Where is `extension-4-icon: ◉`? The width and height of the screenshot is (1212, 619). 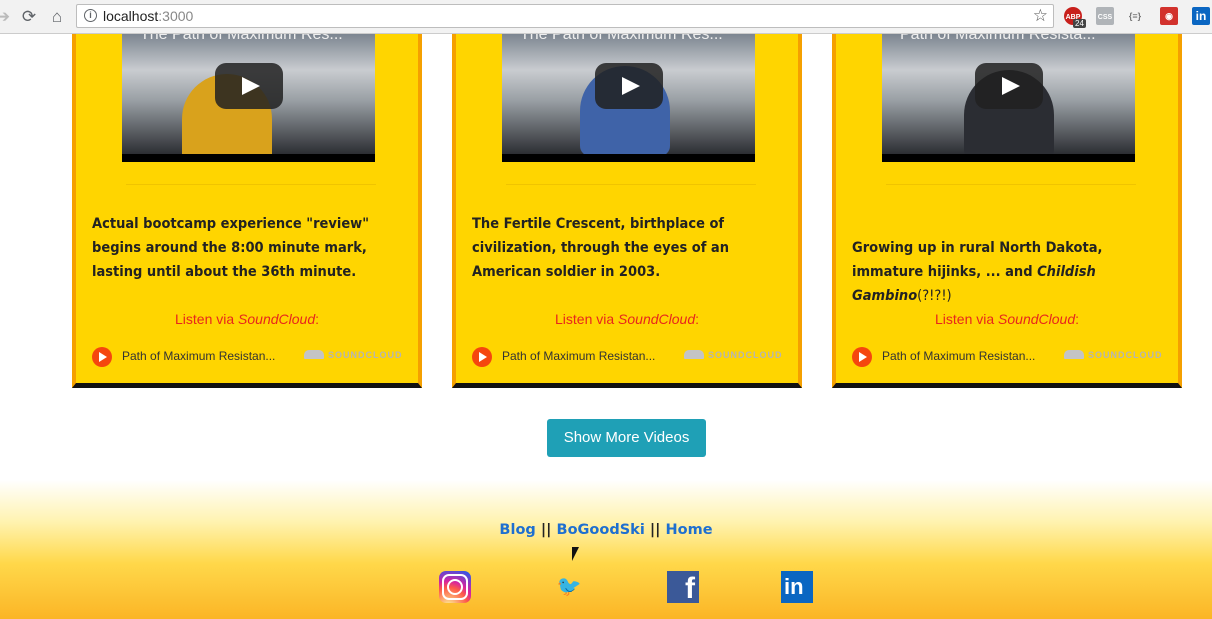
extension-4-icon: ◉ is located at coordinates (1169, 16).